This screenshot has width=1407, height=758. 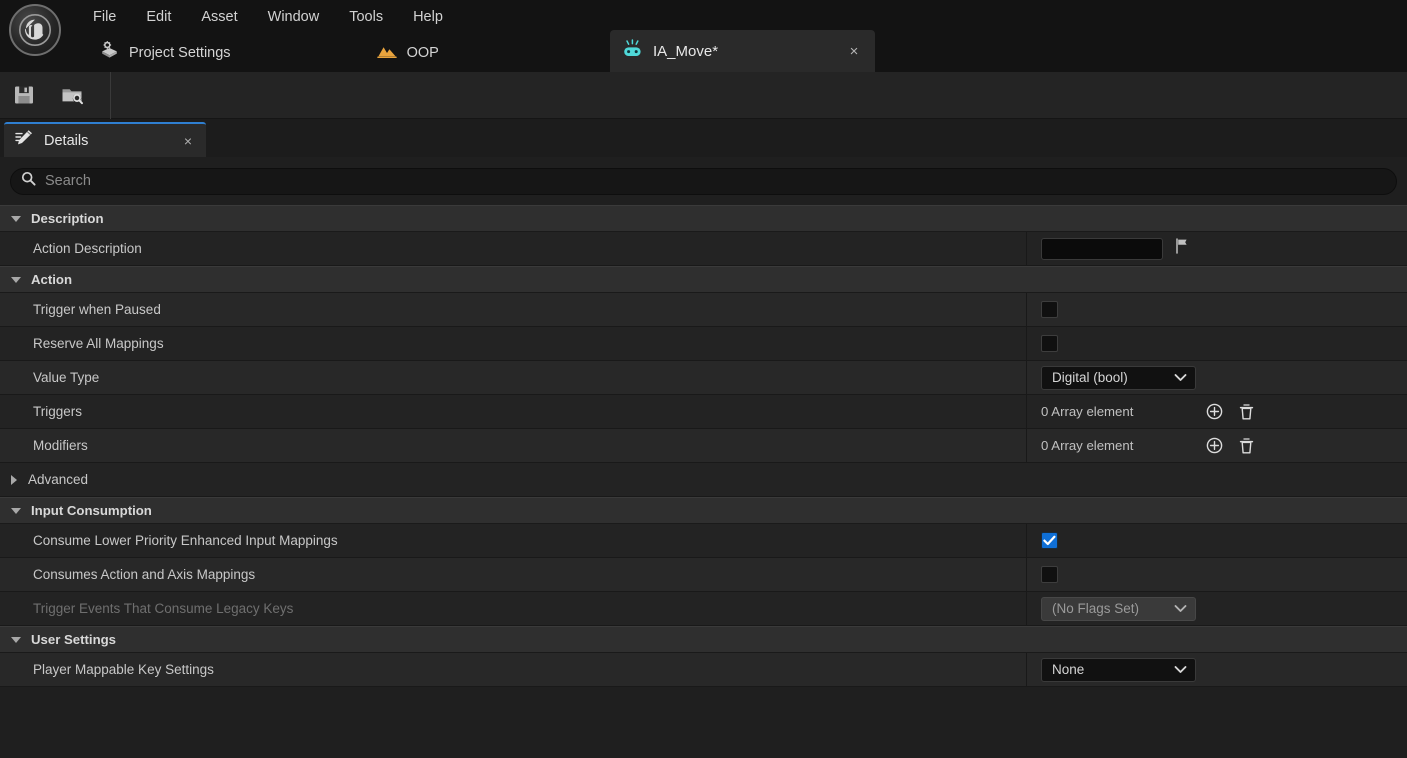 What do you see at coordinates (1049, 343) in the screenshot?
I see `reserve-all-mappings-checkbox` at bounding box center [1049, 343].